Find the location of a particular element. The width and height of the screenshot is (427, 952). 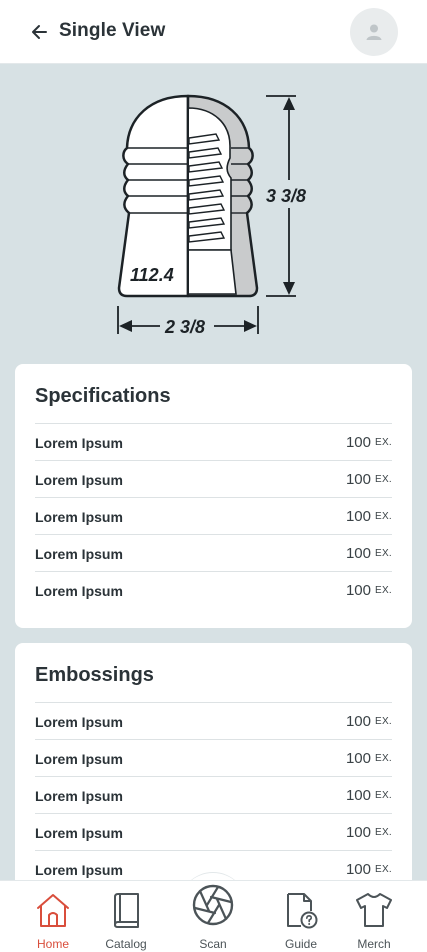

embossings-title: Embossings is located at coordinates (94, 675).